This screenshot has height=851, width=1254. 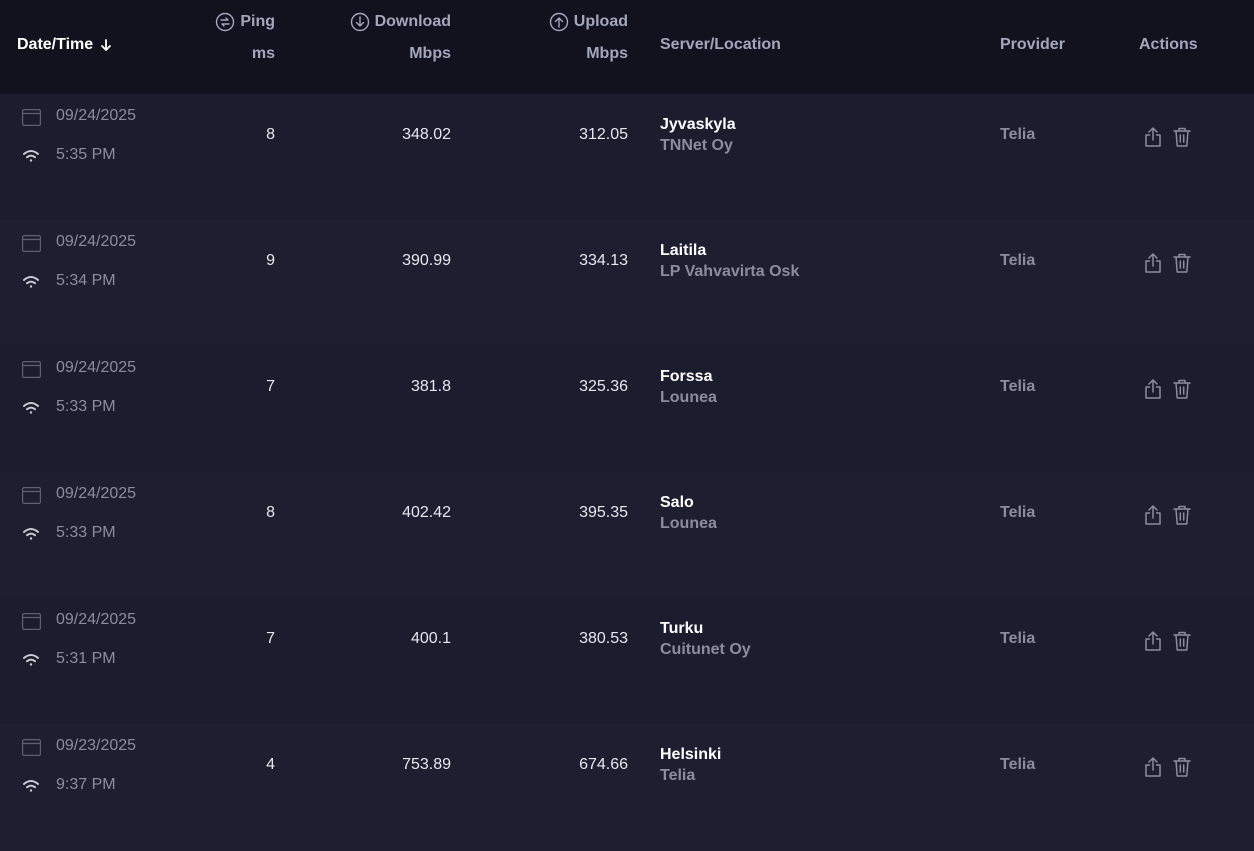 I want to click on column-header-download: Download Mbps, so click(x=400, y=37).